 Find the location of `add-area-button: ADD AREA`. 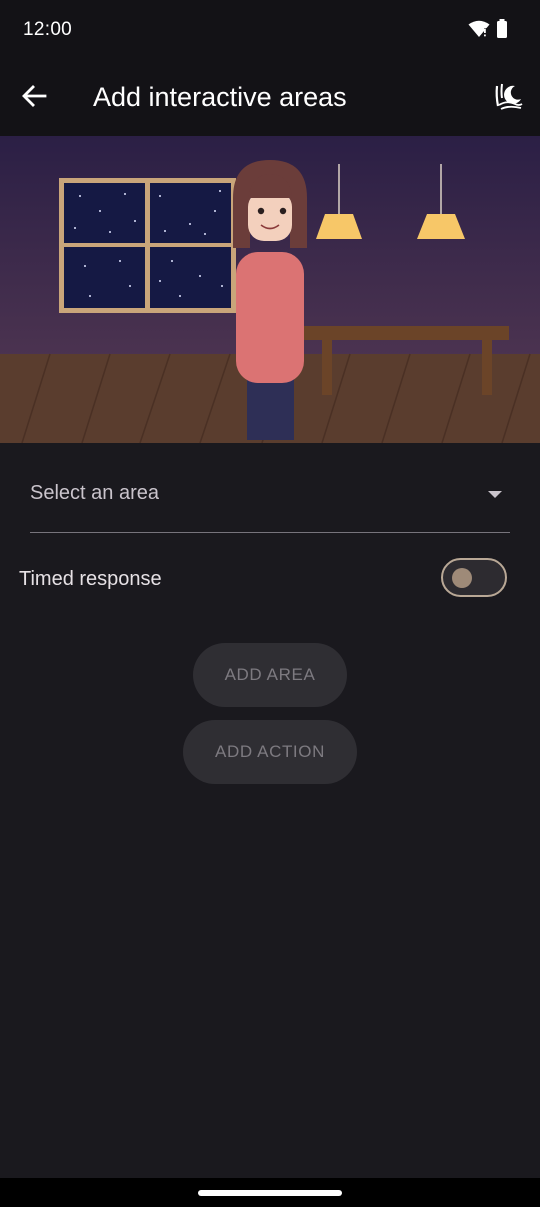

add-area-button: ADD AREA is located at coordinates (270, 675).